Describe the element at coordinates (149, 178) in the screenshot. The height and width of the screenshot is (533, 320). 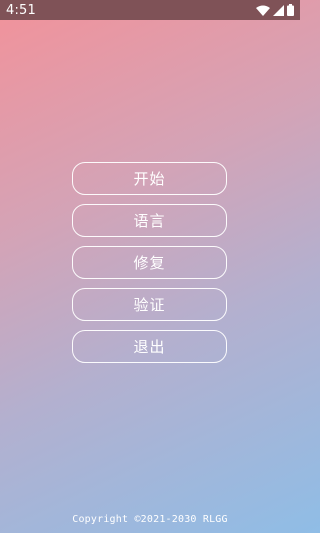
I see `start-button: 开始` at that location.